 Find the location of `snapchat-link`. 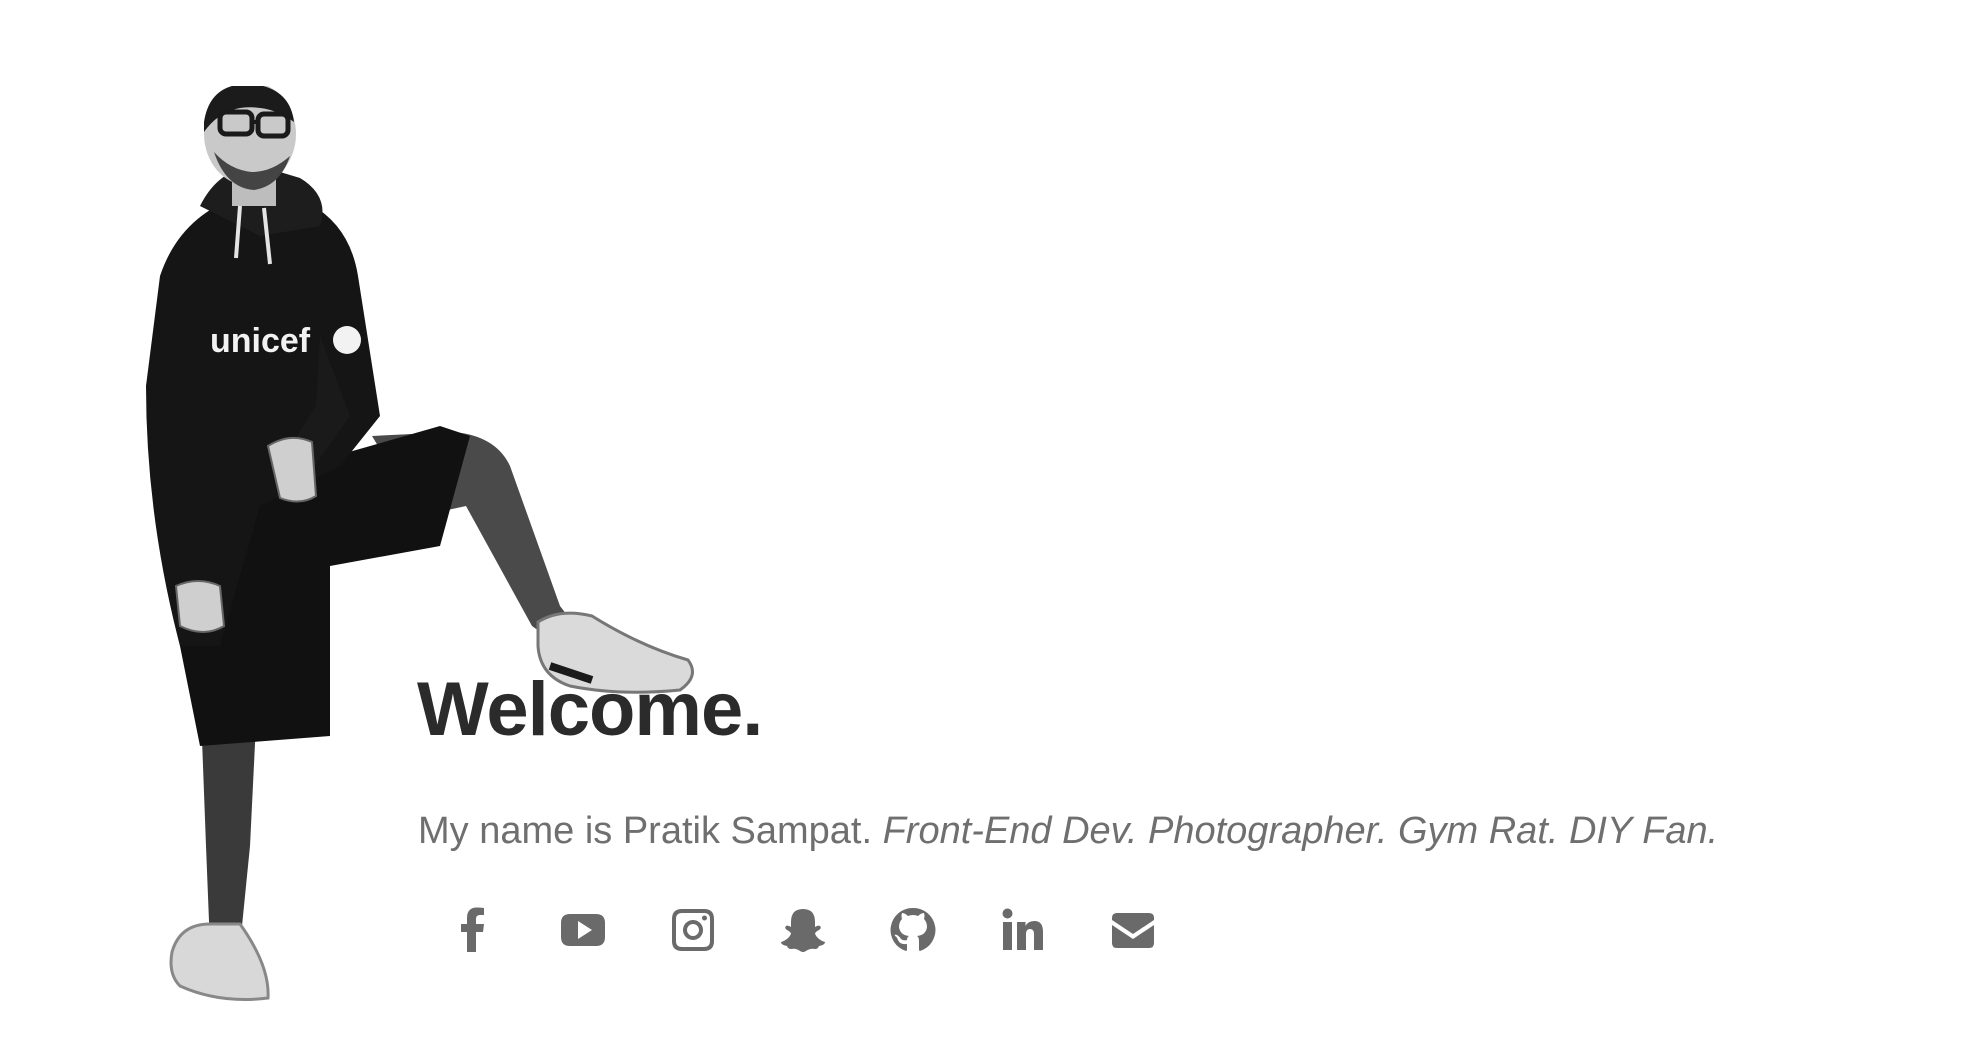

snapchat-link is located at coordinates (803, 930).